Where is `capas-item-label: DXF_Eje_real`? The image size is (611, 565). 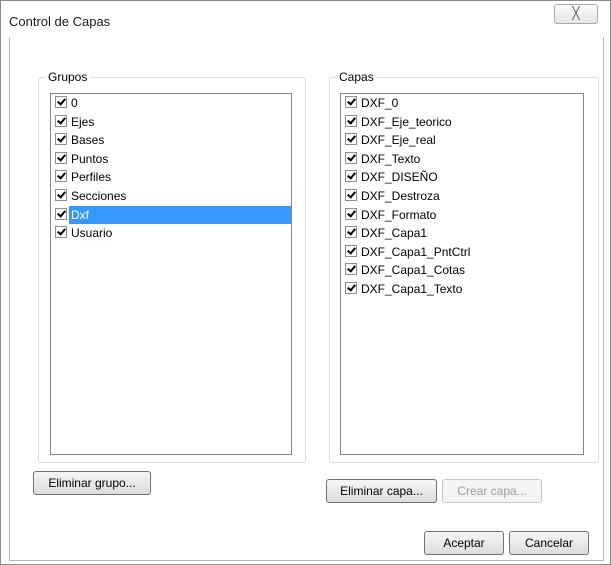 capas-item-label: DXF_Eje_real is located at coordinates (398, 140).